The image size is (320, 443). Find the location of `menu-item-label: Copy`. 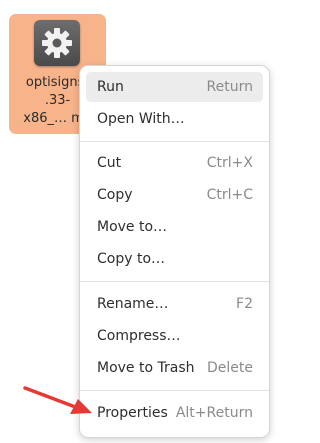

menu-item-label: Copy is located at coordinates (115, 195).